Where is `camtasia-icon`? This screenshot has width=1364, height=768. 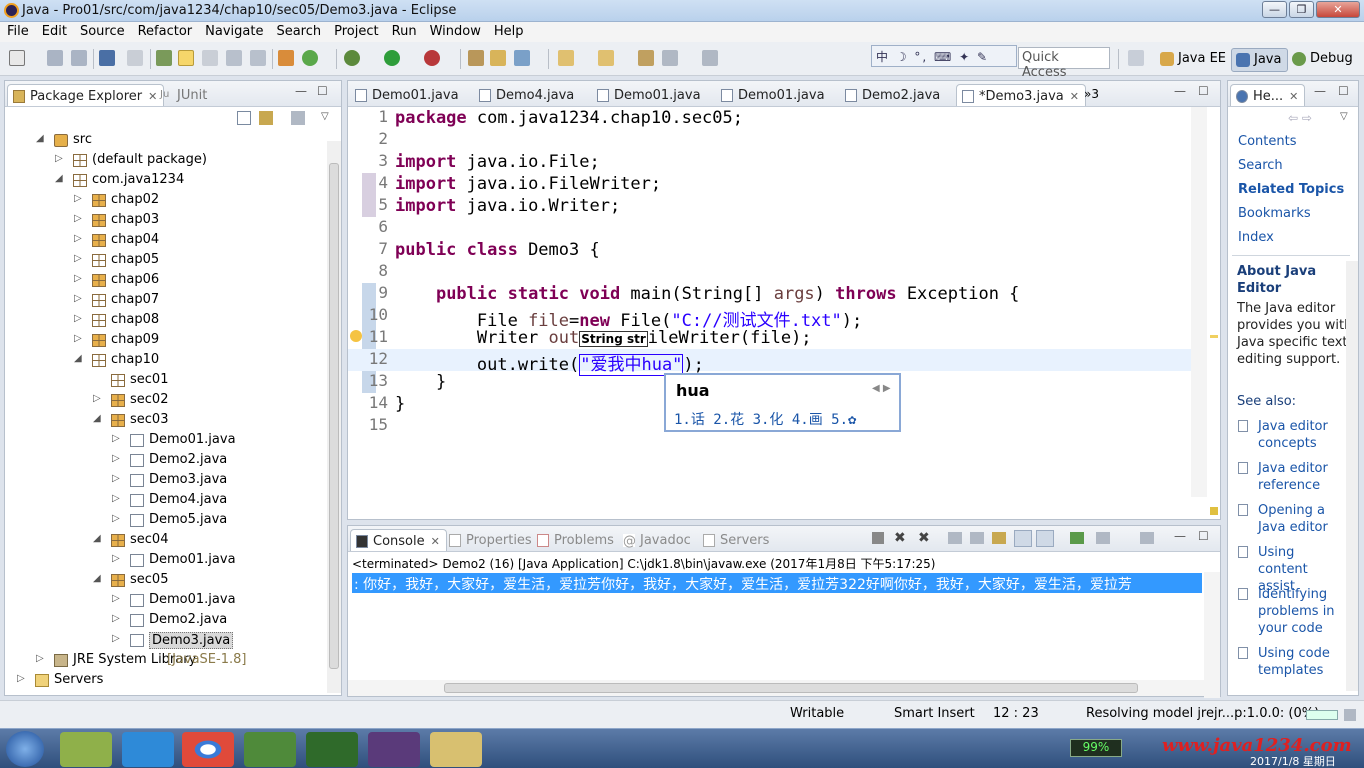 camtasia-icon is located at coordinates (270, 749).